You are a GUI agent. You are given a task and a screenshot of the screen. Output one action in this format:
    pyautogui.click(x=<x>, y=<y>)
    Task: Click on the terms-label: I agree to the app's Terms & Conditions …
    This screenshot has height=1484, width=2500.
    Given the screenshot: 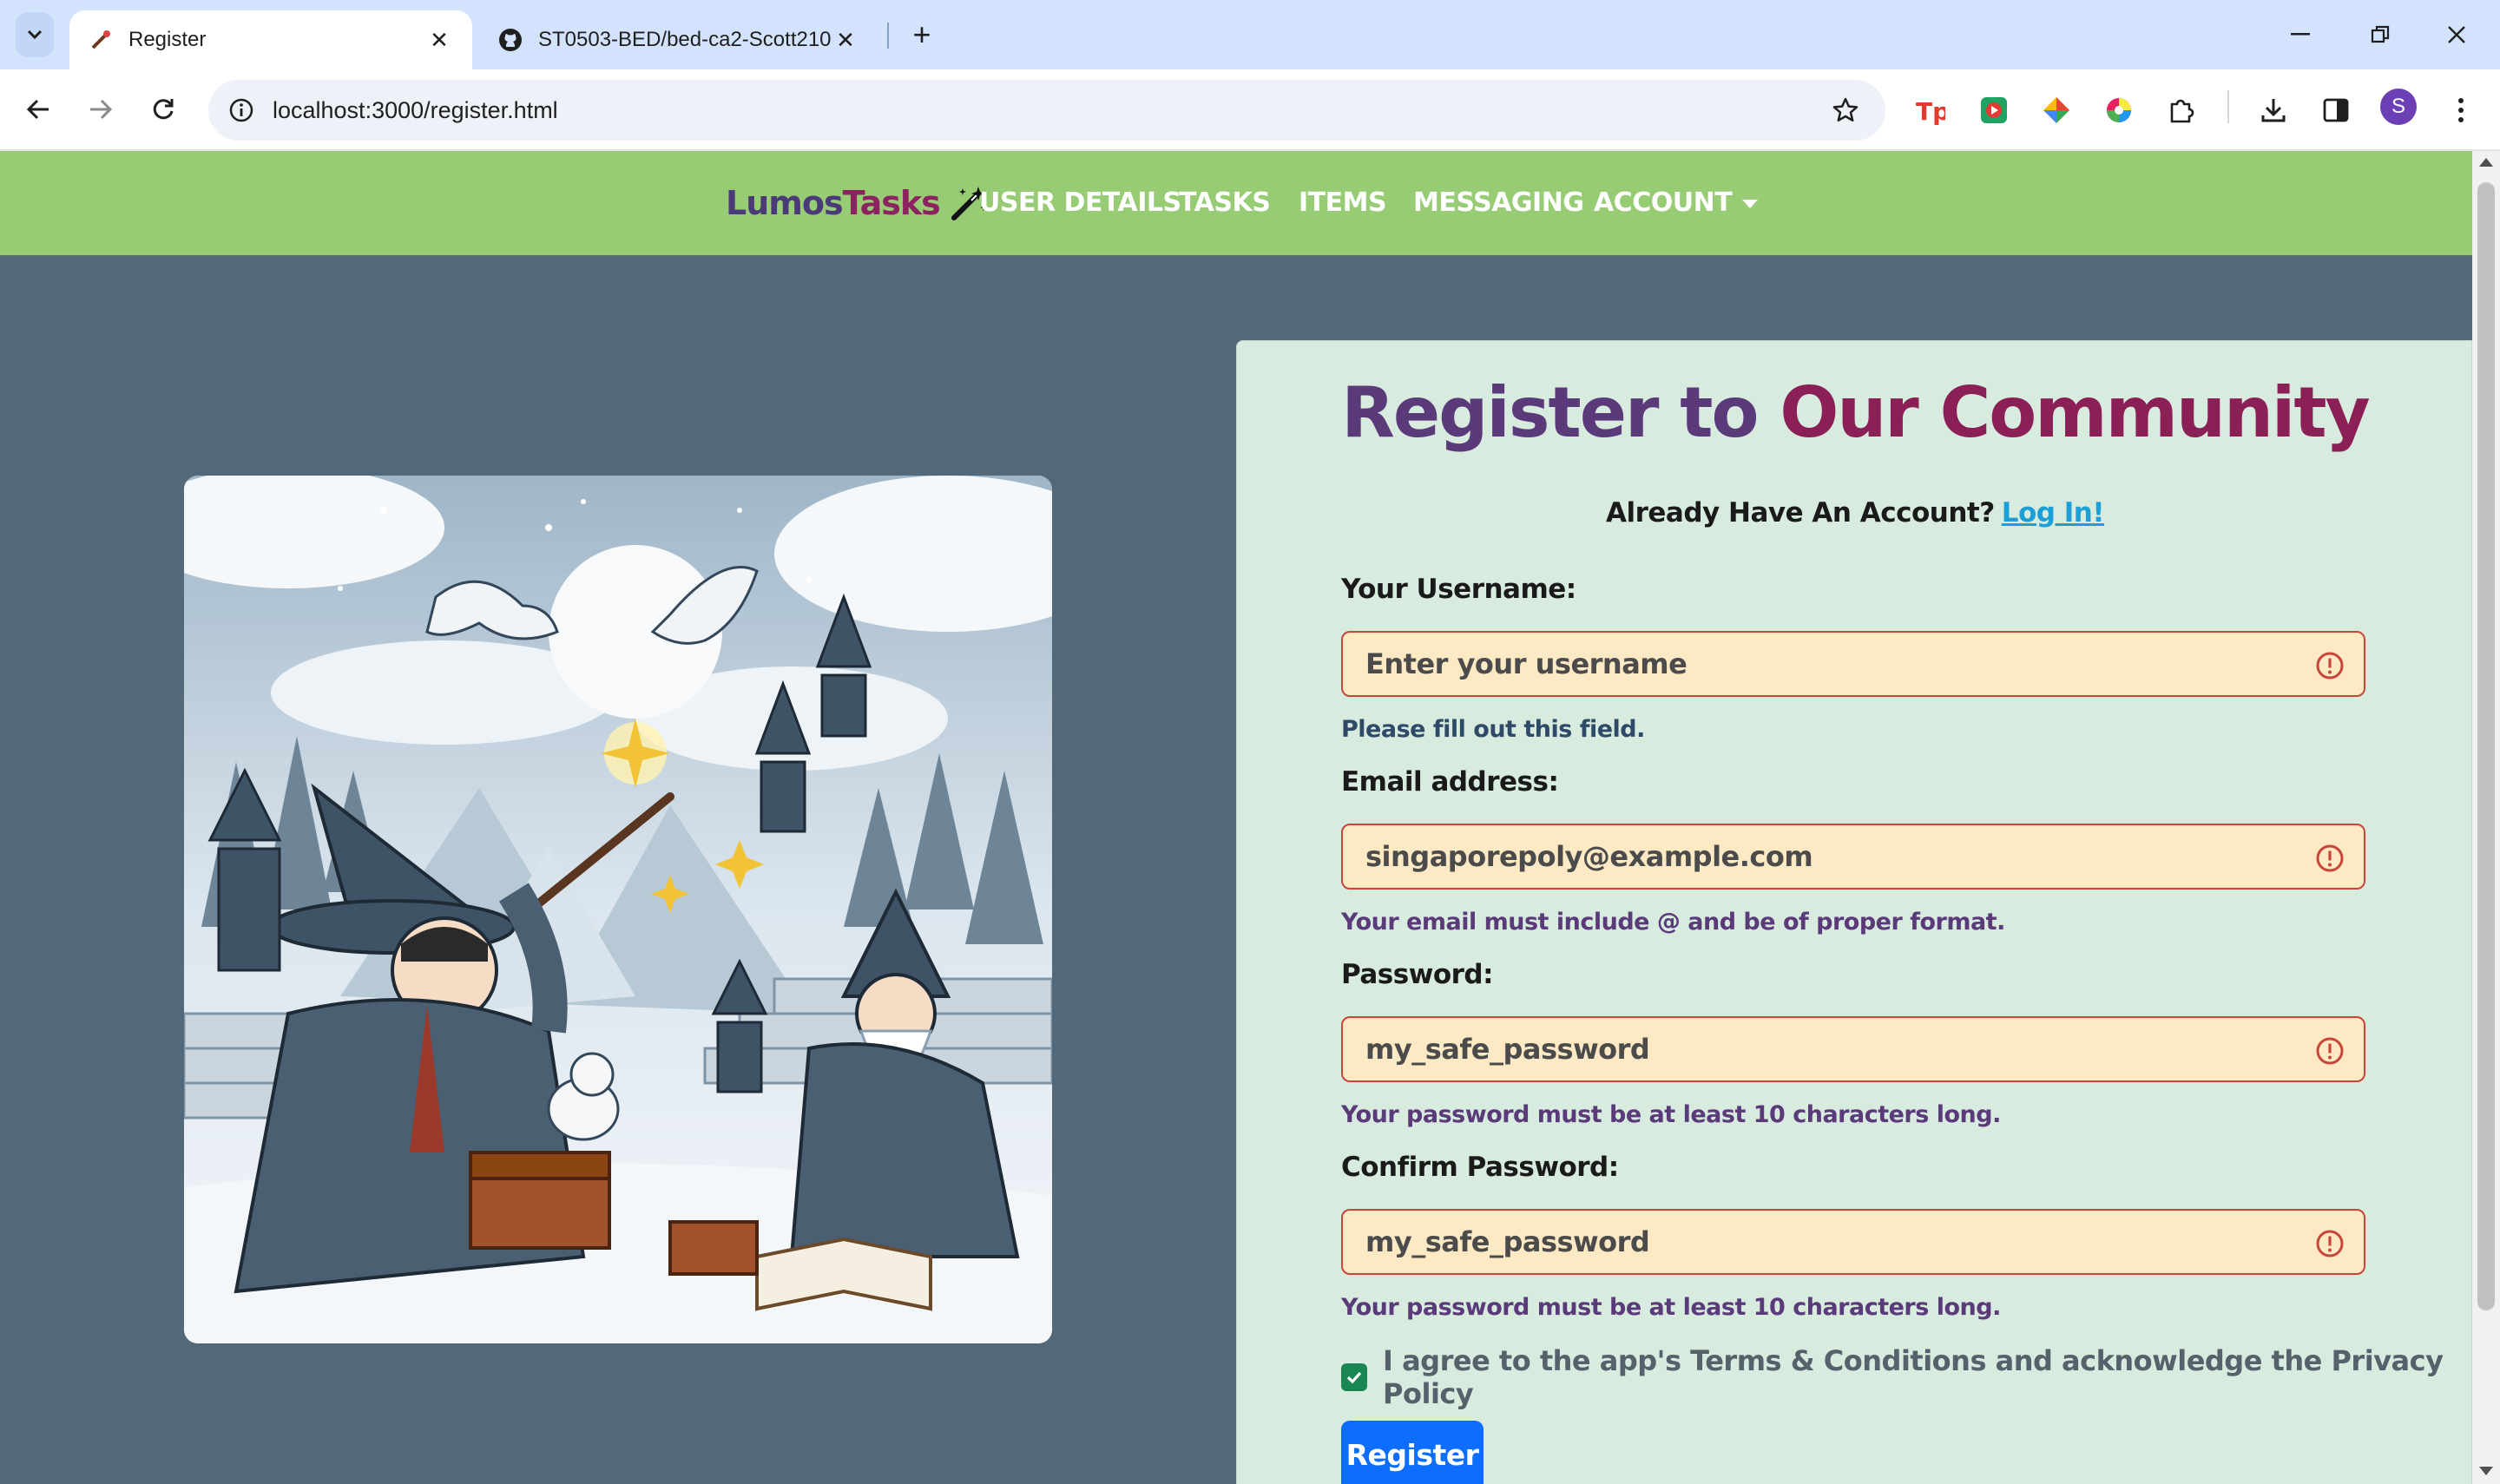 What is the action you would take?
    pyautogui.click(x=1913, y=1377)
    